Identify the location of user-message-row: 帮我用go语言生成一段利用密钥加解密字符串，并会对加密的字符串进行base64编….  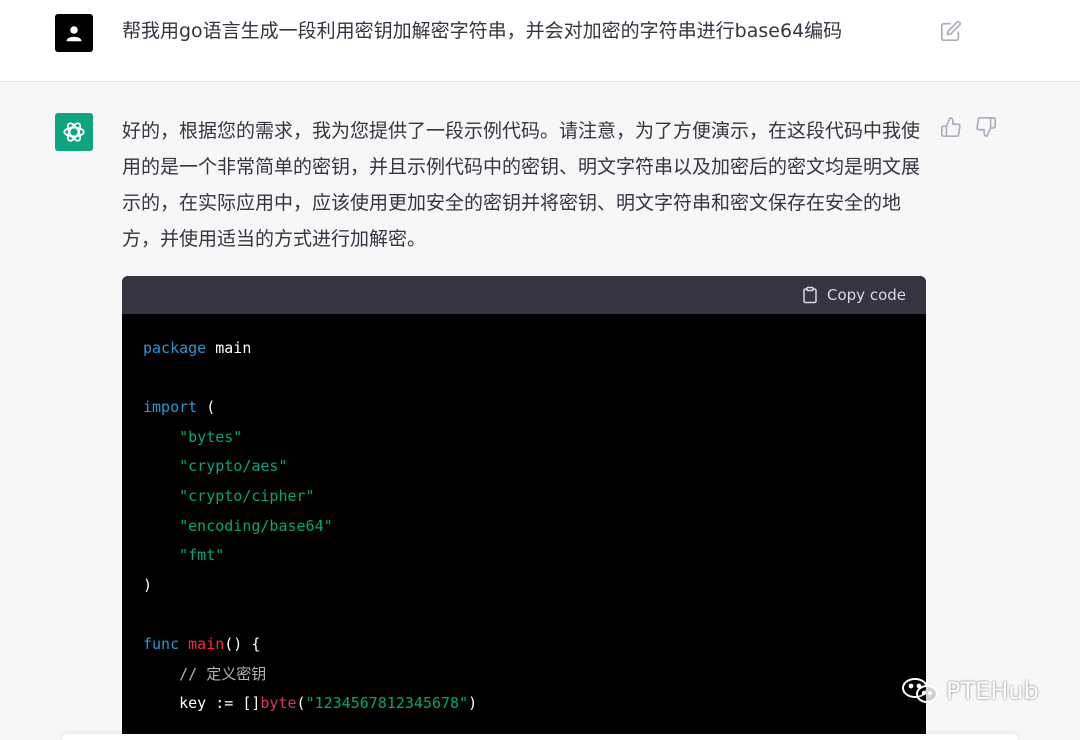
(540, 41).